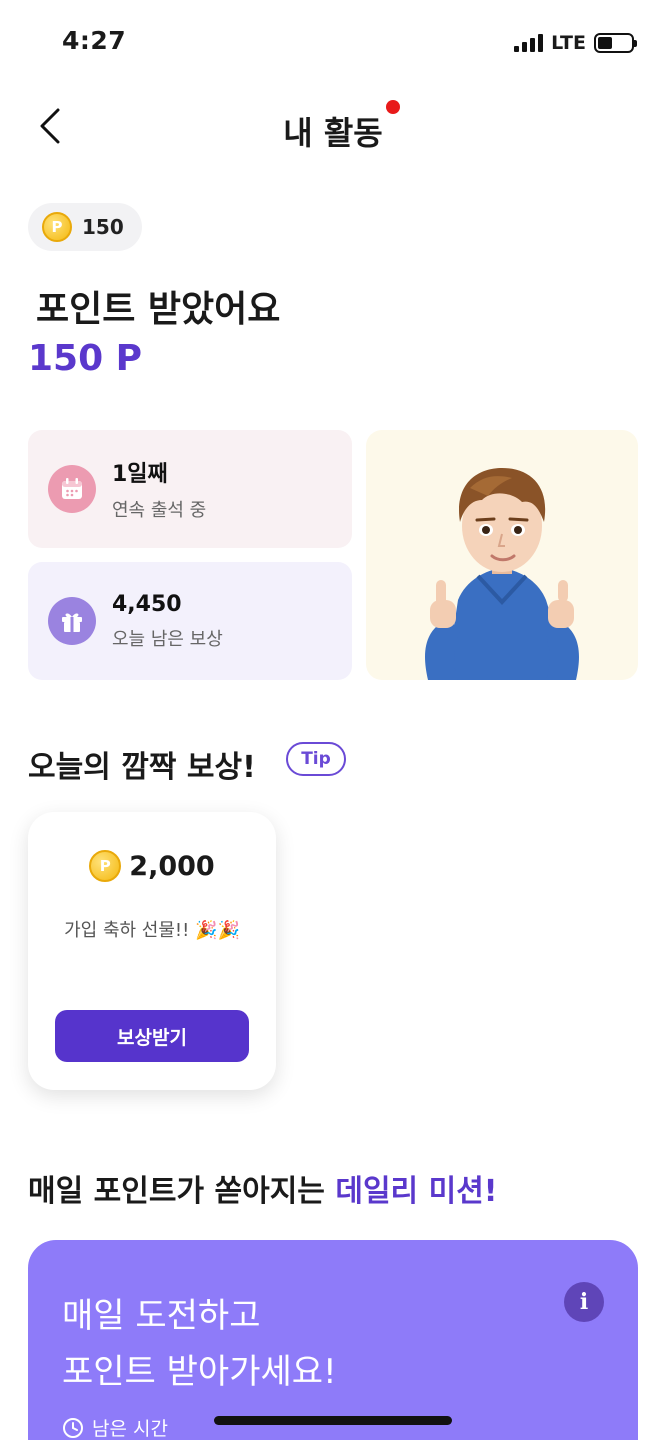 This screenshot has height=1440, width=666. What do you see at coordinates (502, 574) in the screenshot?
I see `avatar-thumbs-up-illustration` at bounding box center [502, 574].